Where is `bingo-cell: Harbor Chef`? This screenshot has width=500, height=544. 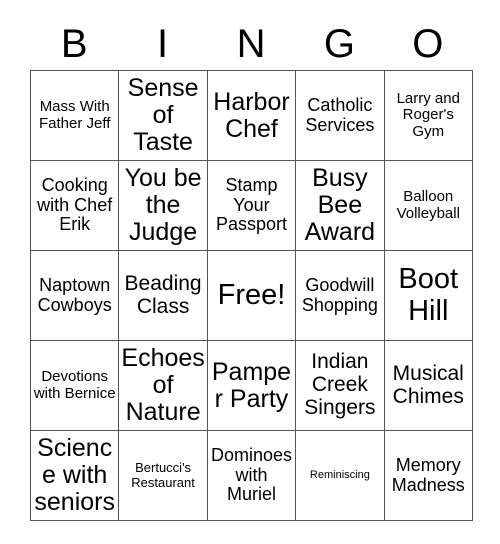 bingo-cell: Harbor Chef is located at coordinates (252, 115).